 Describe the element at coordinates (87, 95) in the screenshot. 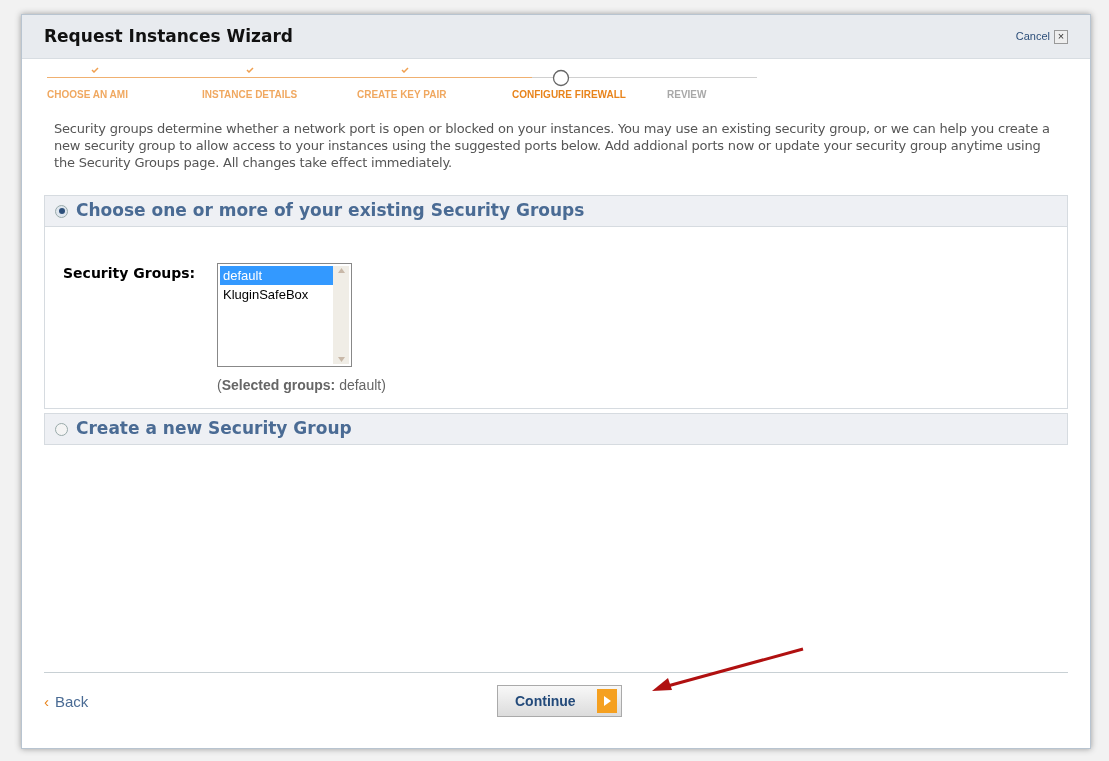

I see `step-label: CHOOSE AN AMI` at that location.